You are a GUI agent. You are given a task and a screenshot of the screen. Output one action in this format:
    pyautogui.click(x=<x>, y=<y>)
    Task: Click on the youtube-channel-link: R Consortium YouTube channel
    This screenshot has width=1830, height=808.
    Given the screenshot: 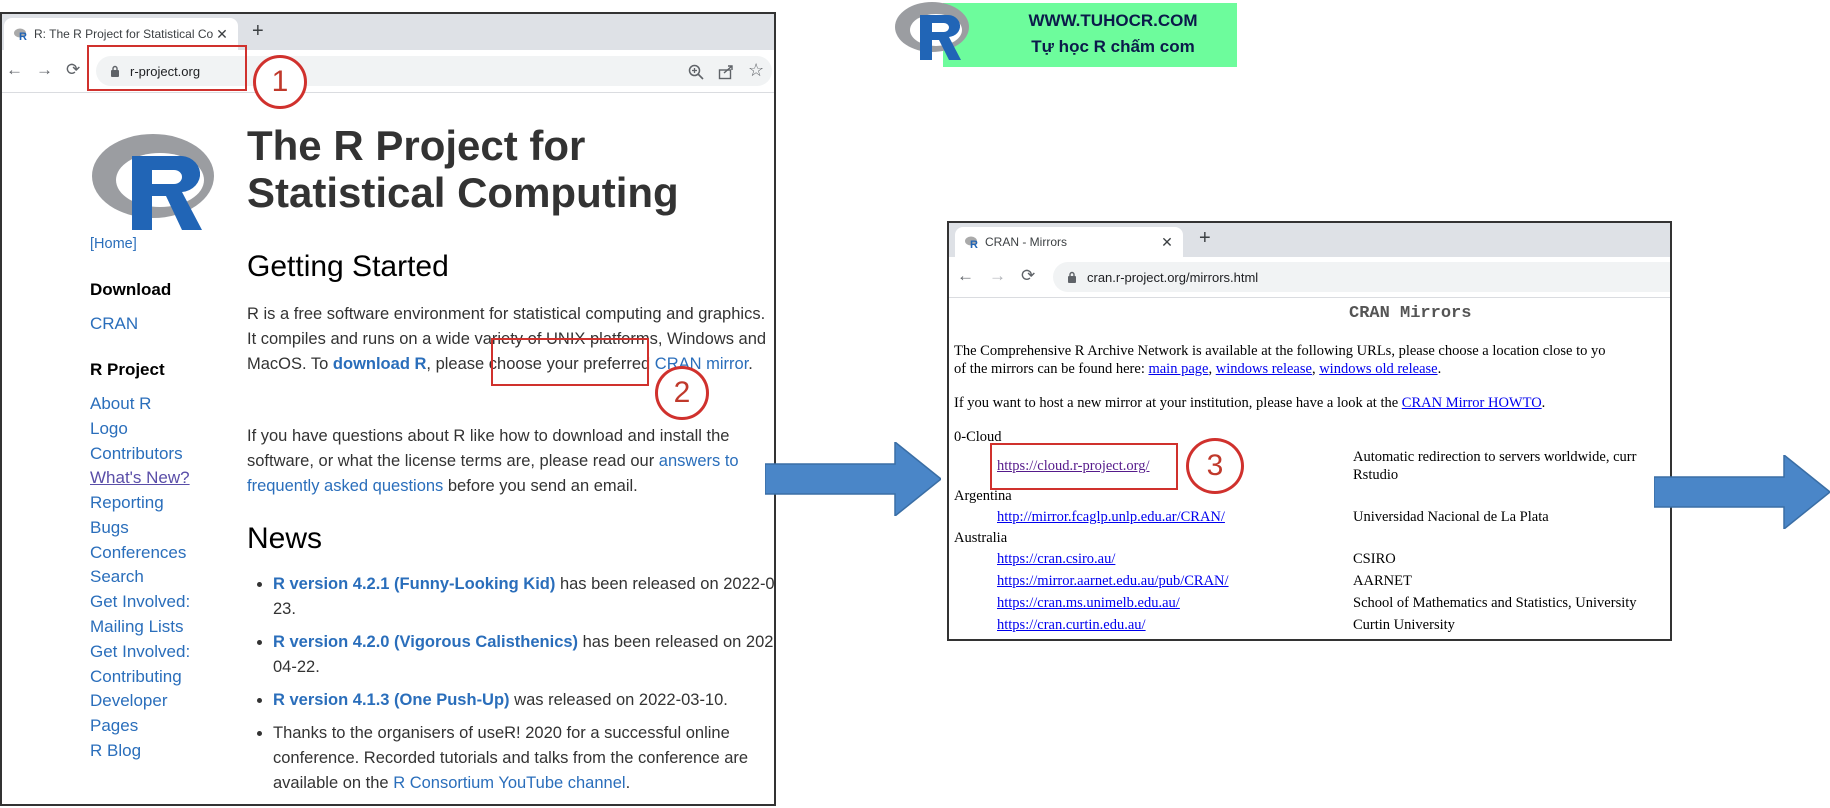 What is the action you would take?
    pyautogui.click(x=509, y=783)
    